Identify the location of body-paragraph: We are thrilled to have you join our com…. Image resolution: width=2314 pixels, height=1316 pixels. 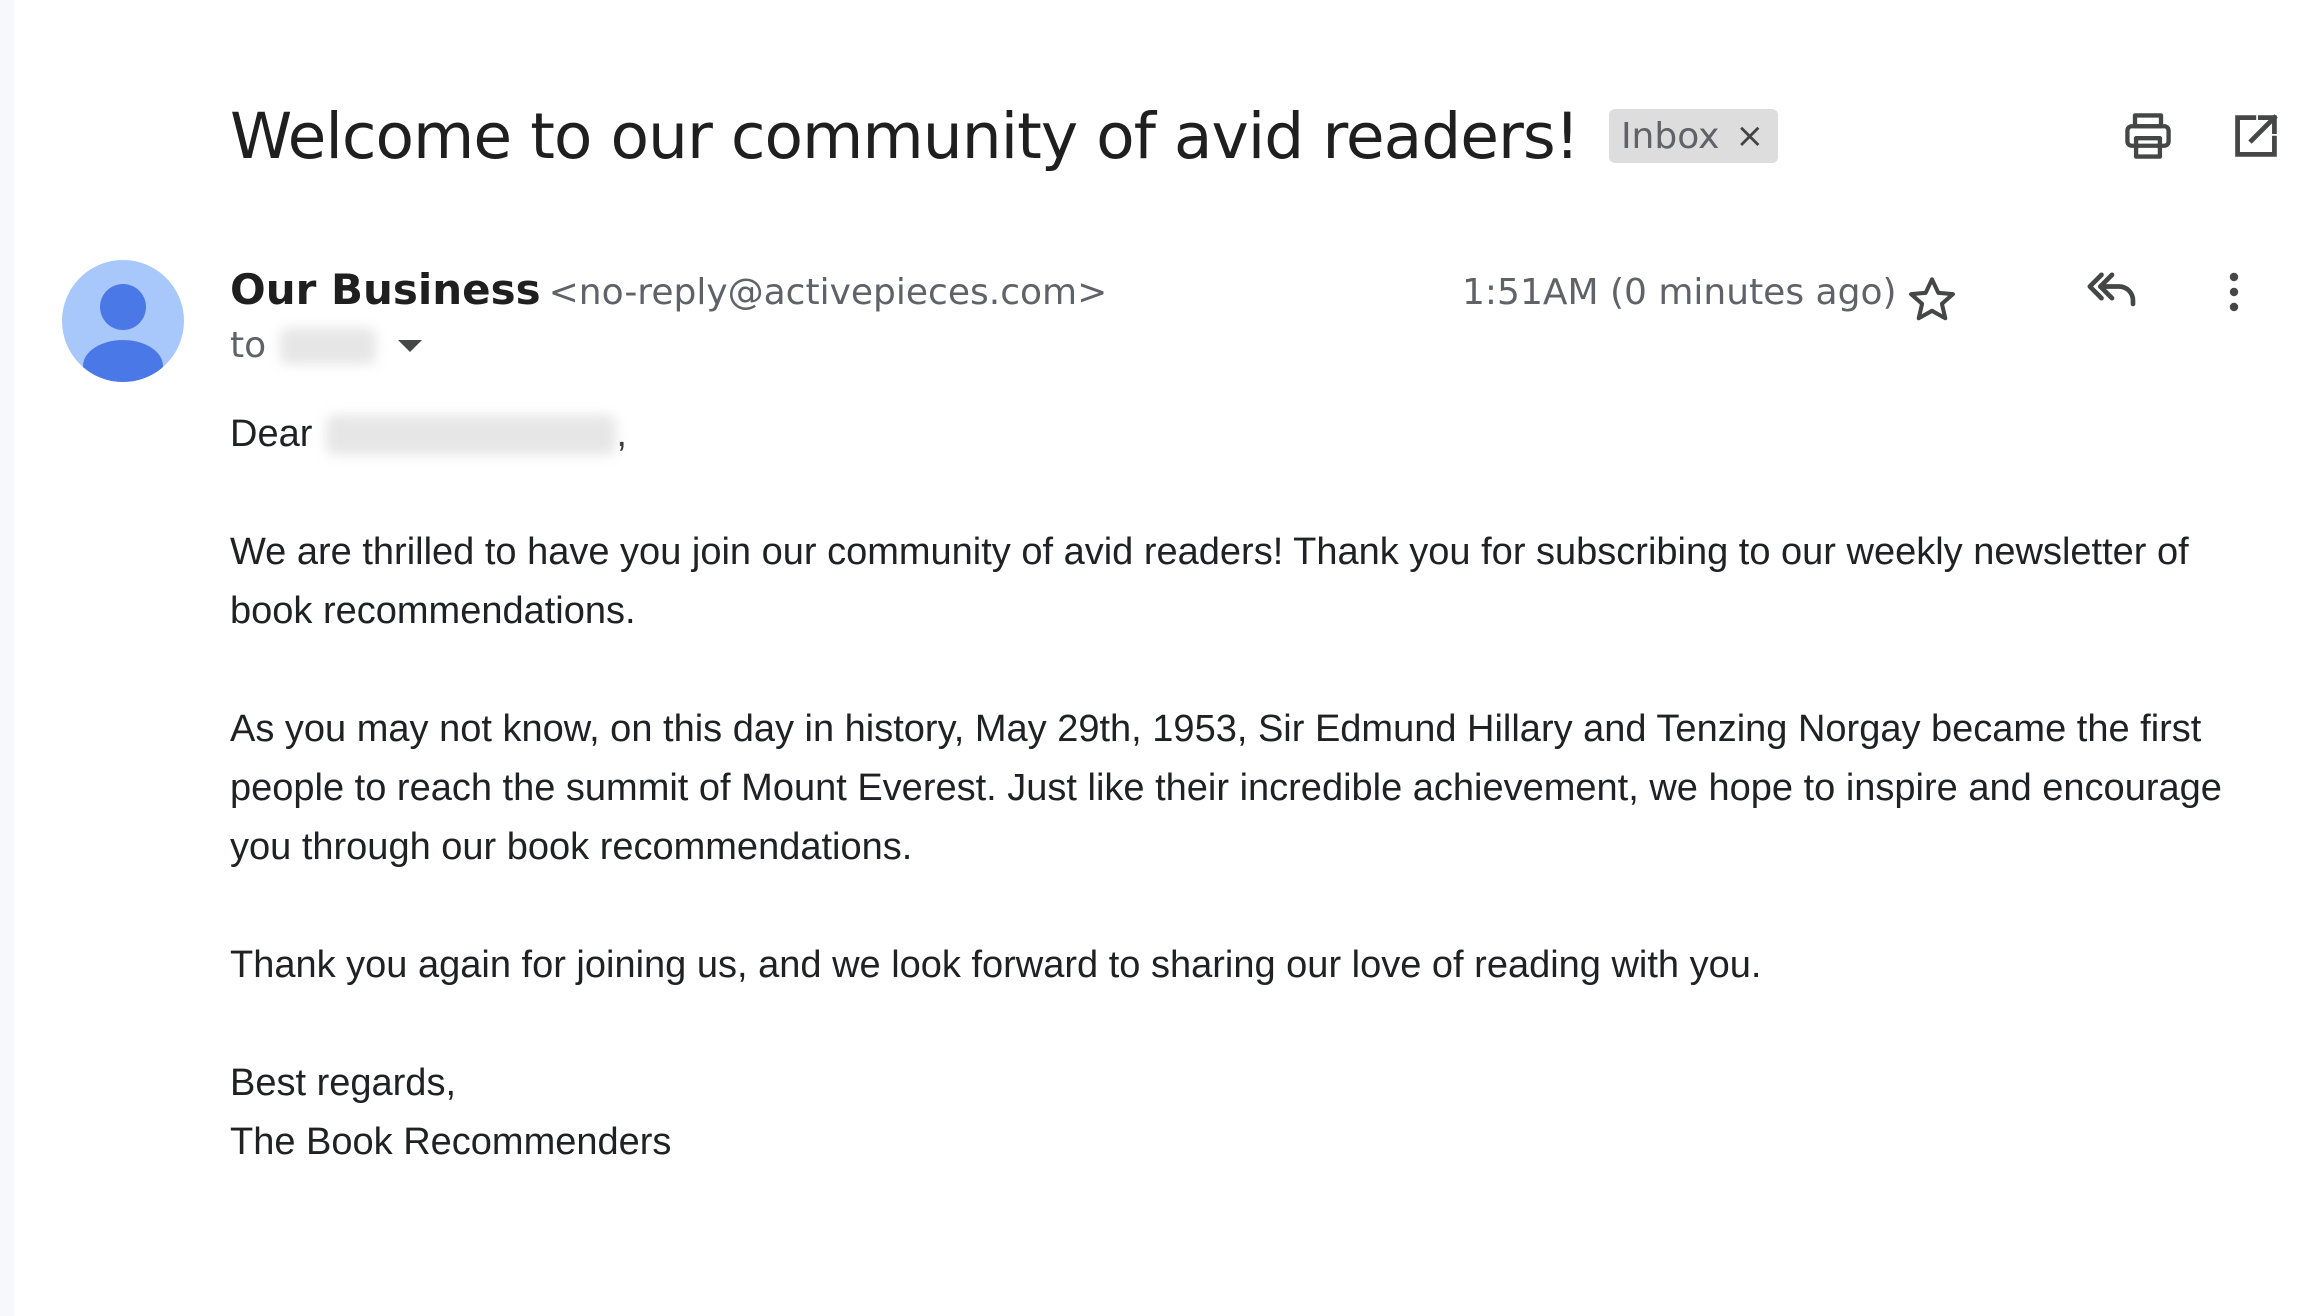
(1209, 581).